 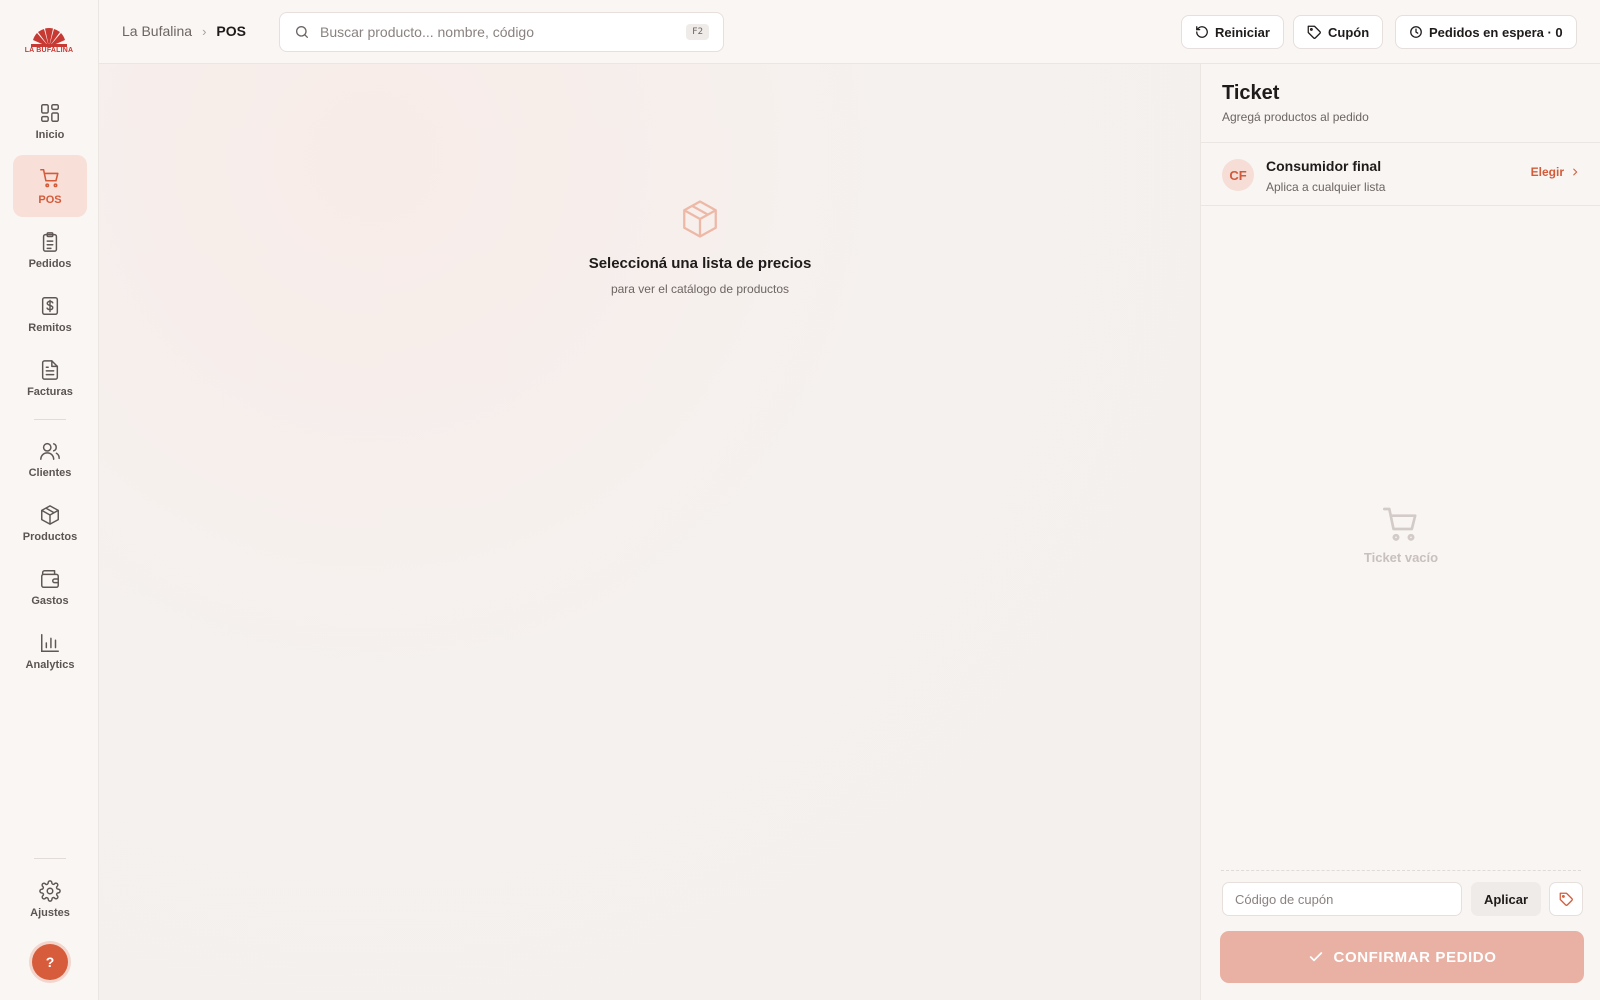 What do you see at coordinates (50, 134) in the screenshot?
I see `sidebar-item-label: Inicio` at bounding box center [50, 134].